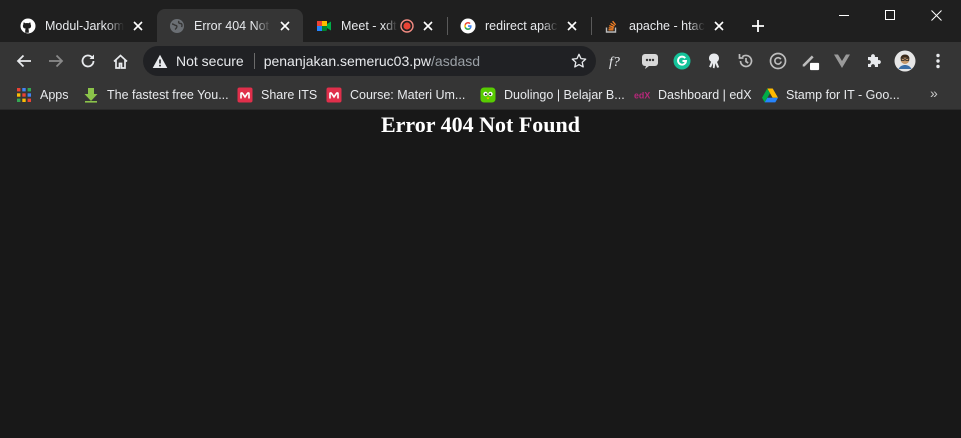  I want to click on tab-title: apache - htacce, so click(667, 25).